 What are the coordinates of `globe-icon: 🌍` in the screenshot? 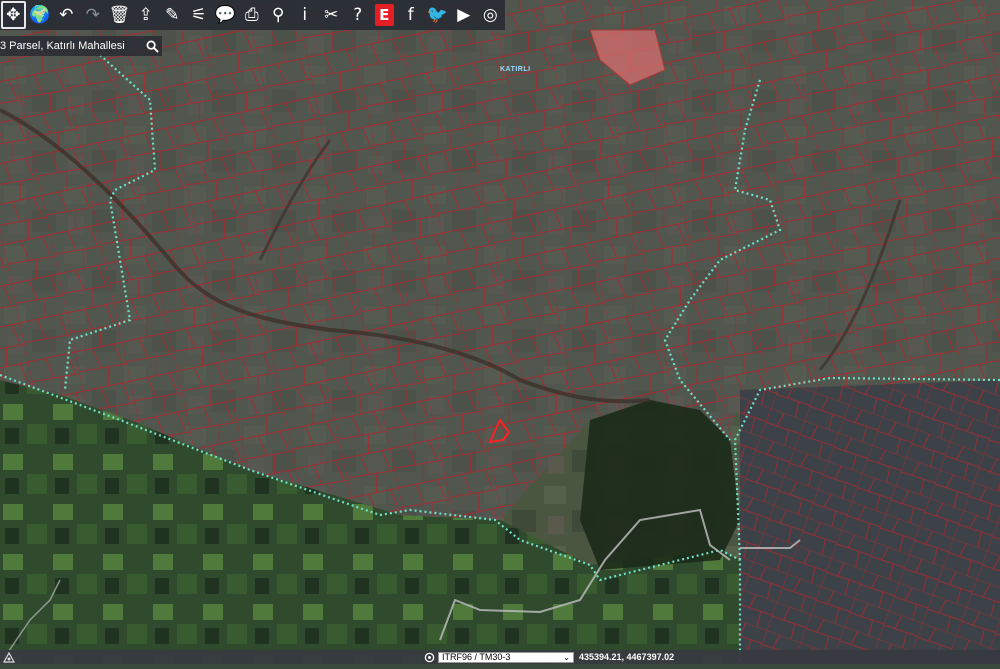 It's located at (40, 15).